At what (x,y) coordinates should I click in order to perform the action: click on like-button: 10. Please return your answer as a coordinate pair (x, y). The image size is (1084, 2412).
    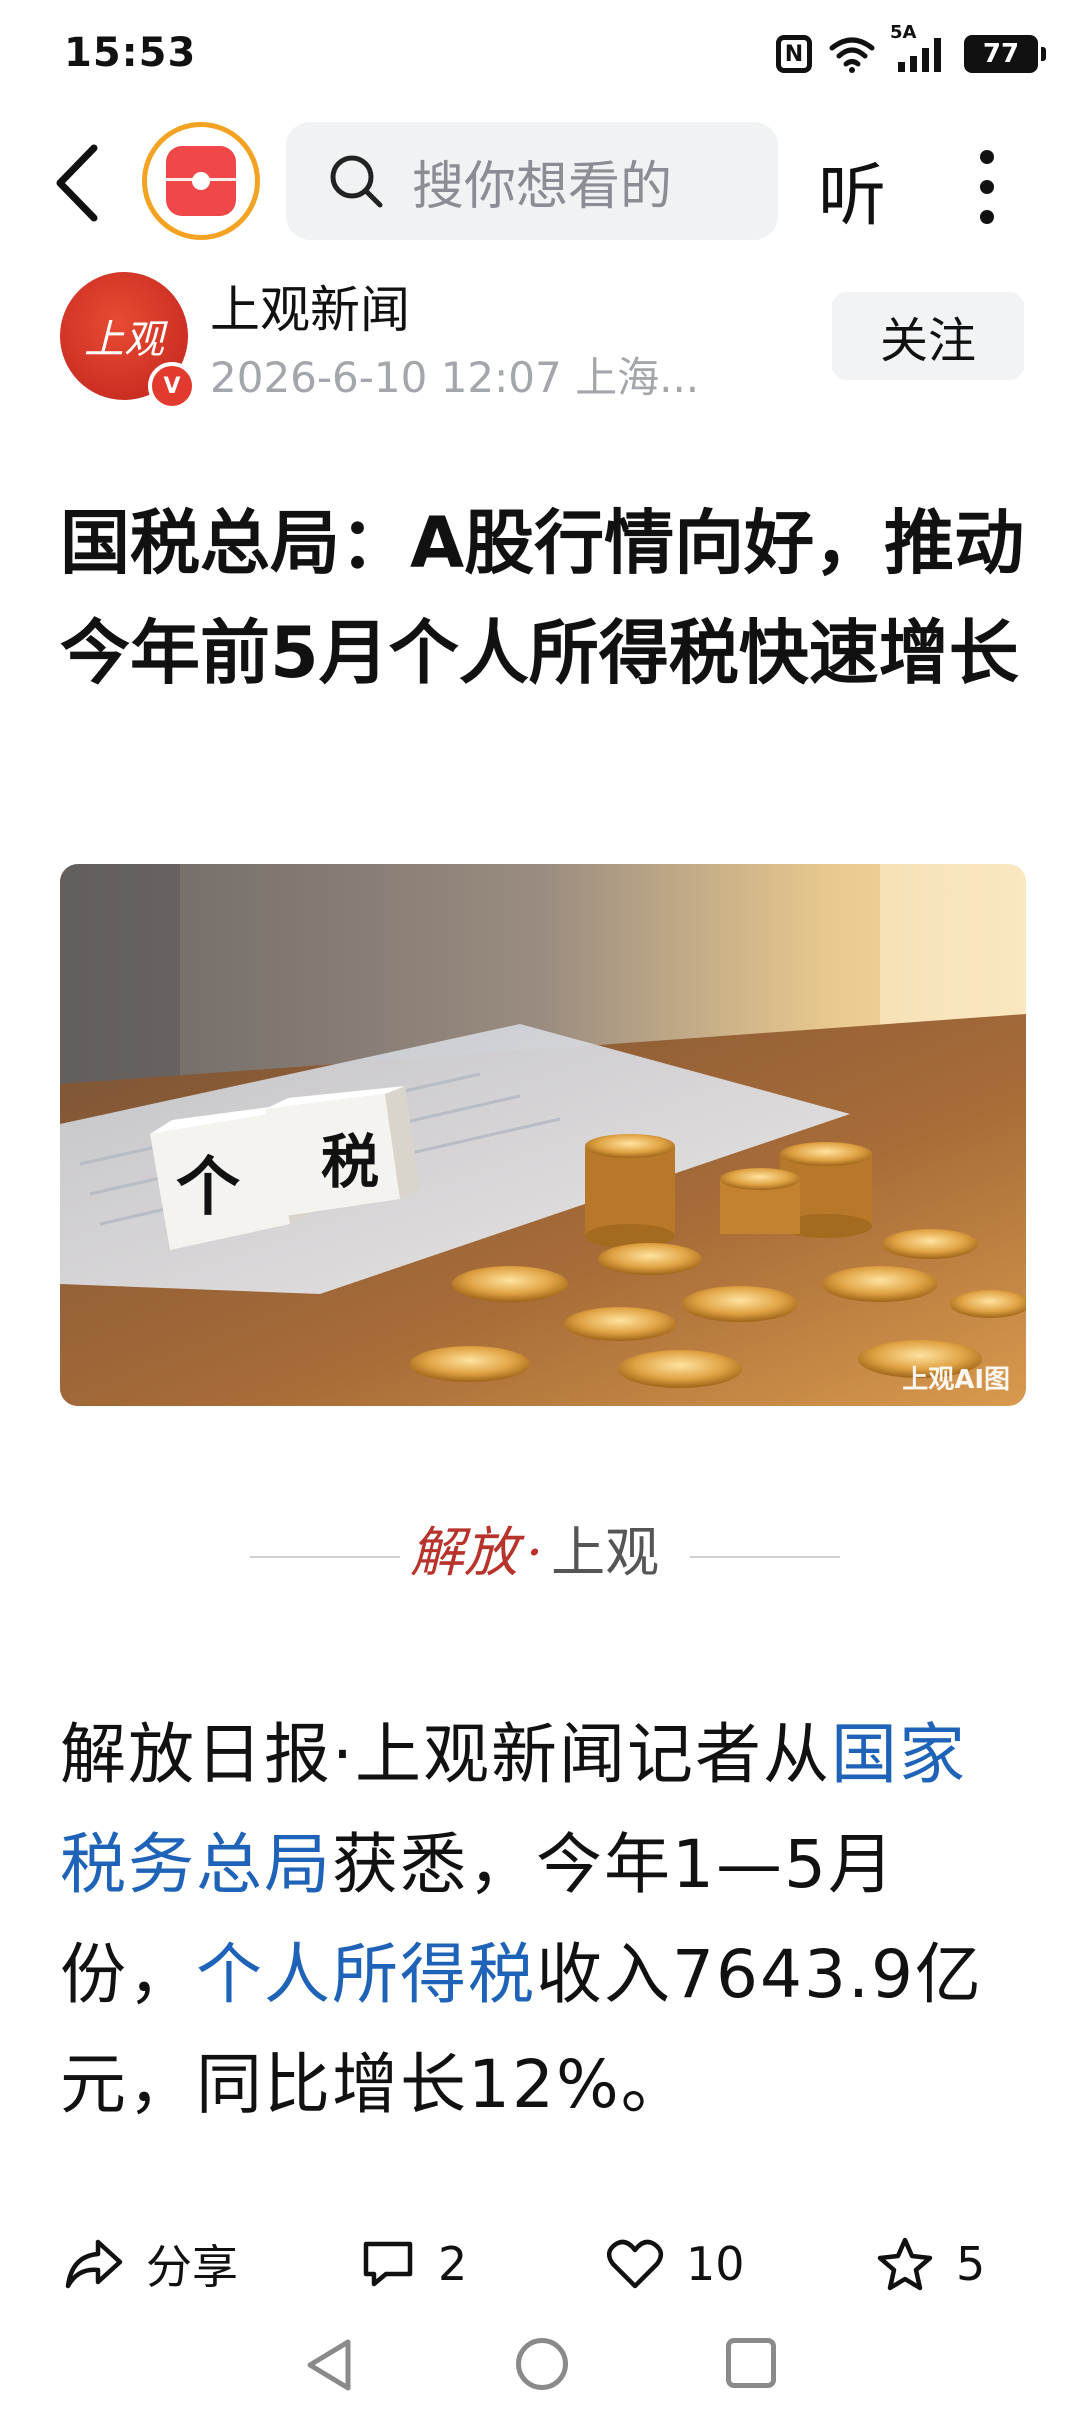
    Looking at the image, I should click on (675, 2264).